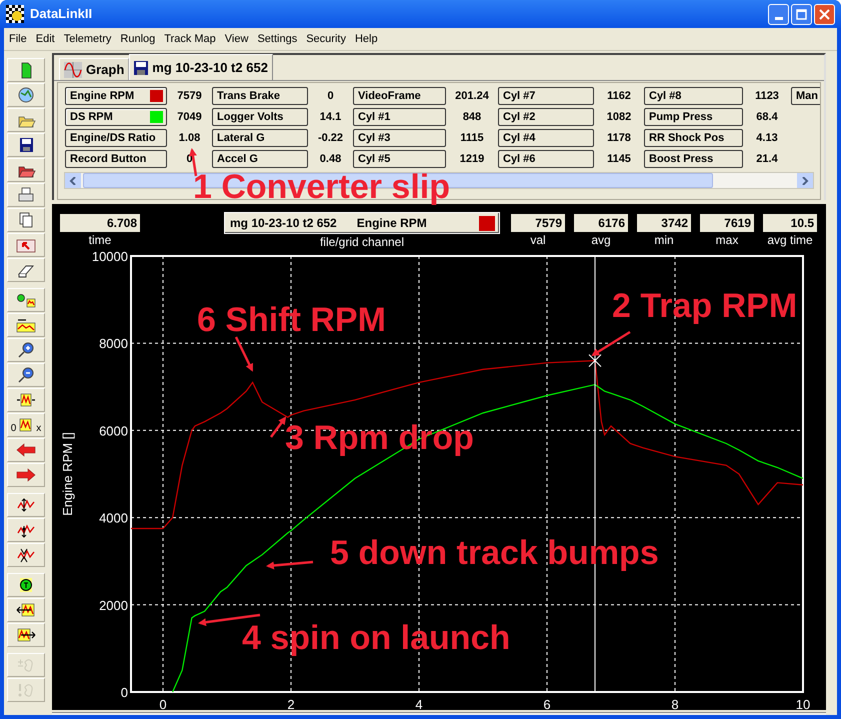 The width and height of the screenshot is (841, 719). I want to click on channel-value: 21.4, so click(767, 159).